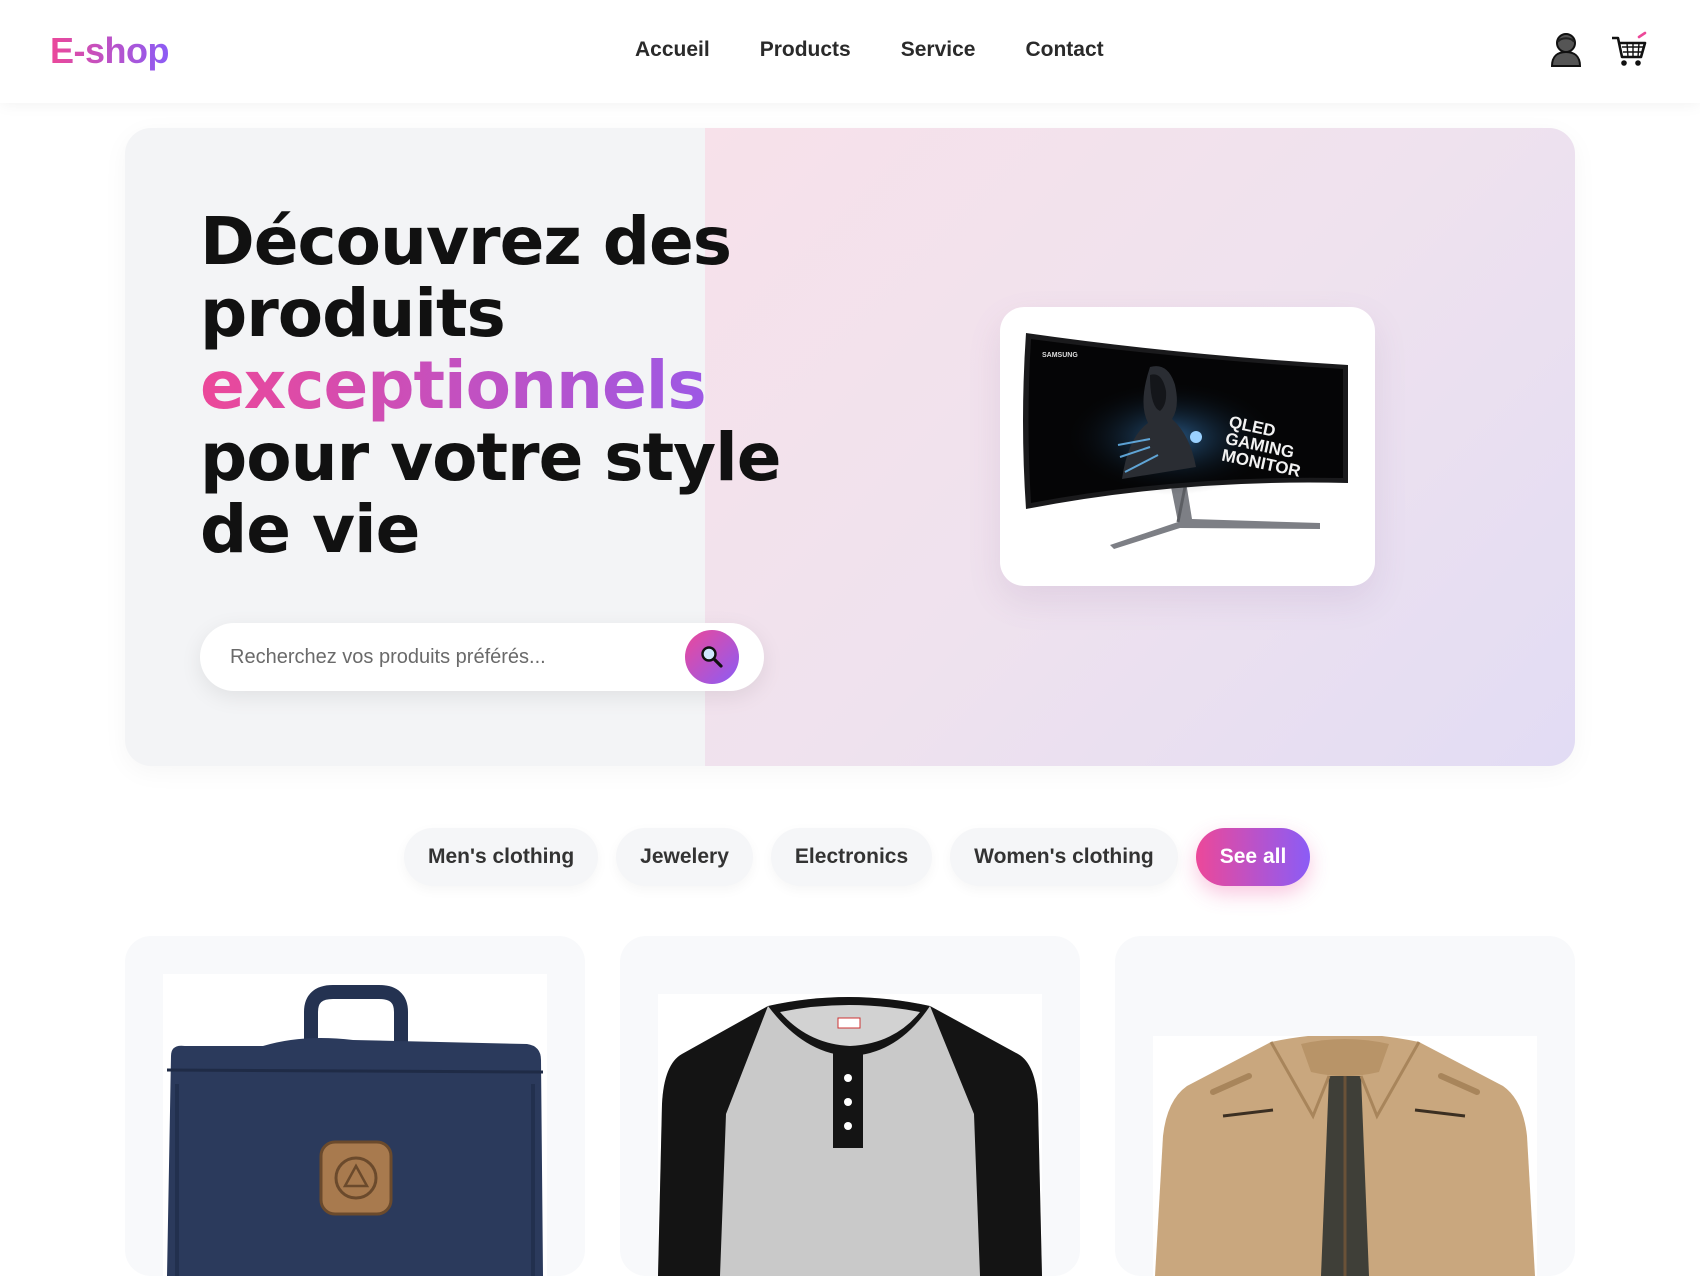 The image size is (1700, 1276). What do you see at coordinates (851, 857) in the screenshot?
I see `category-electronics: Electronics` at bounding box center [851, 857].